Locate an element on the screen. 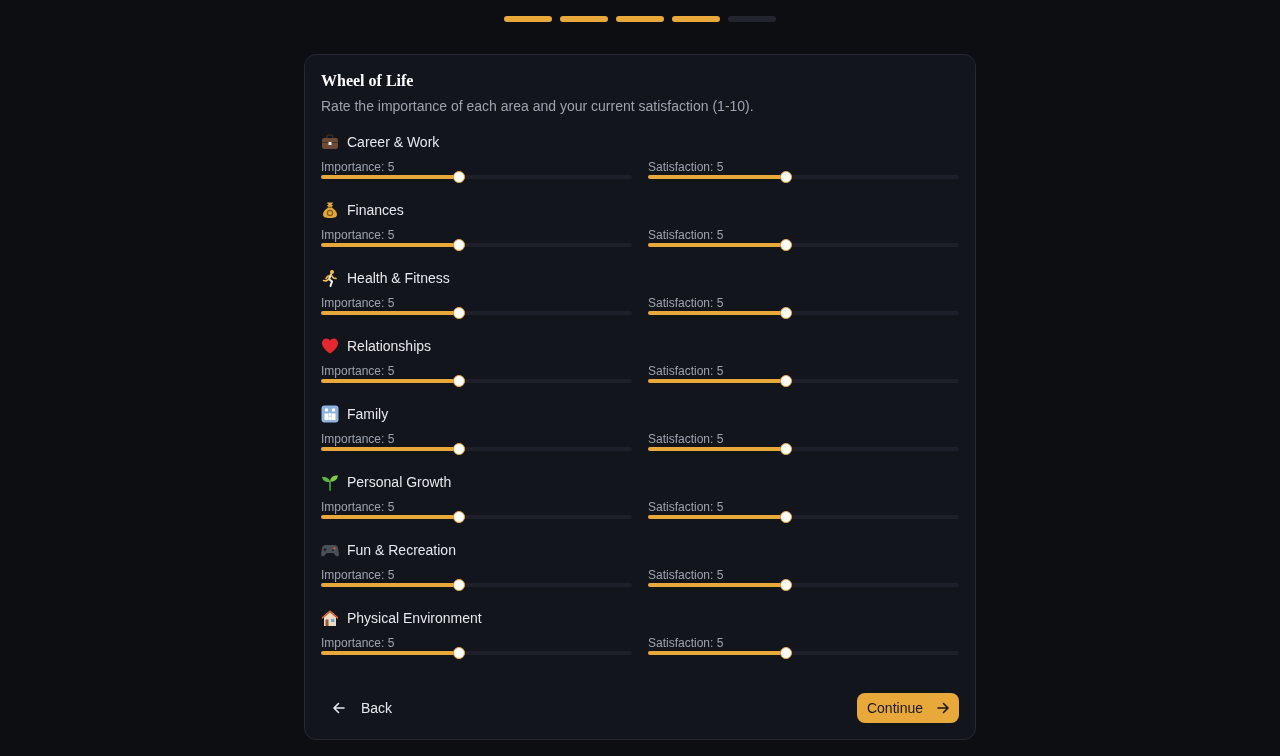 Image resolution: width=1280 pixels, height=756 pixels. family-icon is located at coordinates (330, 414).